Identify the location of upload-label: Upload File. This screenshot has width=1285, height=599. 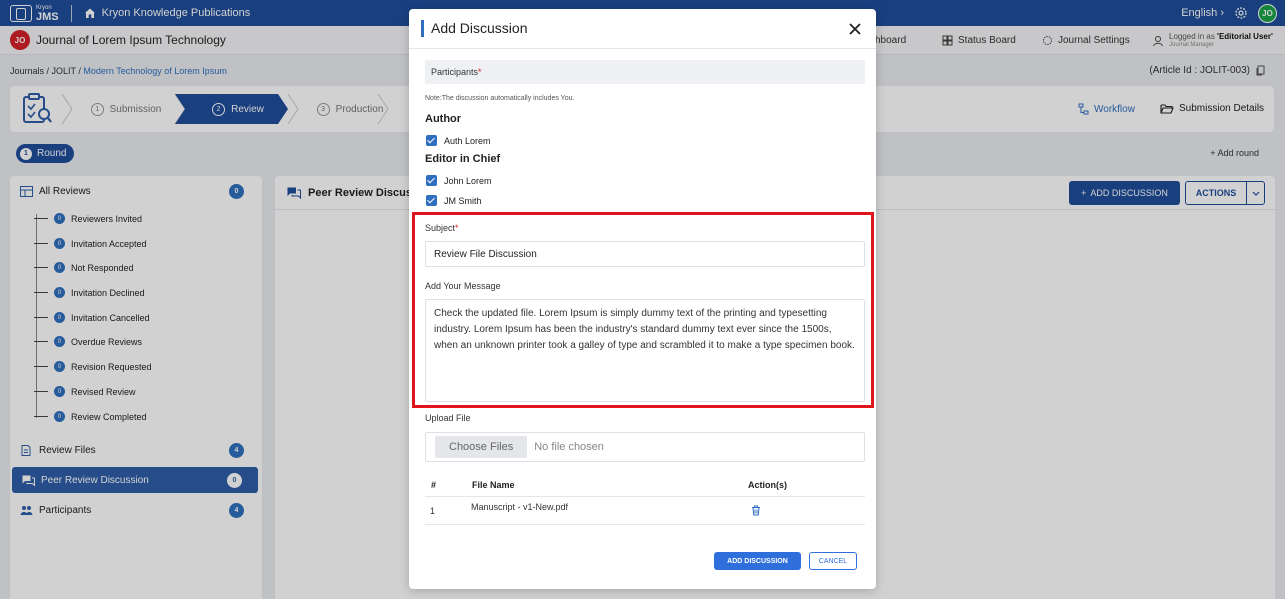
(448, 418).